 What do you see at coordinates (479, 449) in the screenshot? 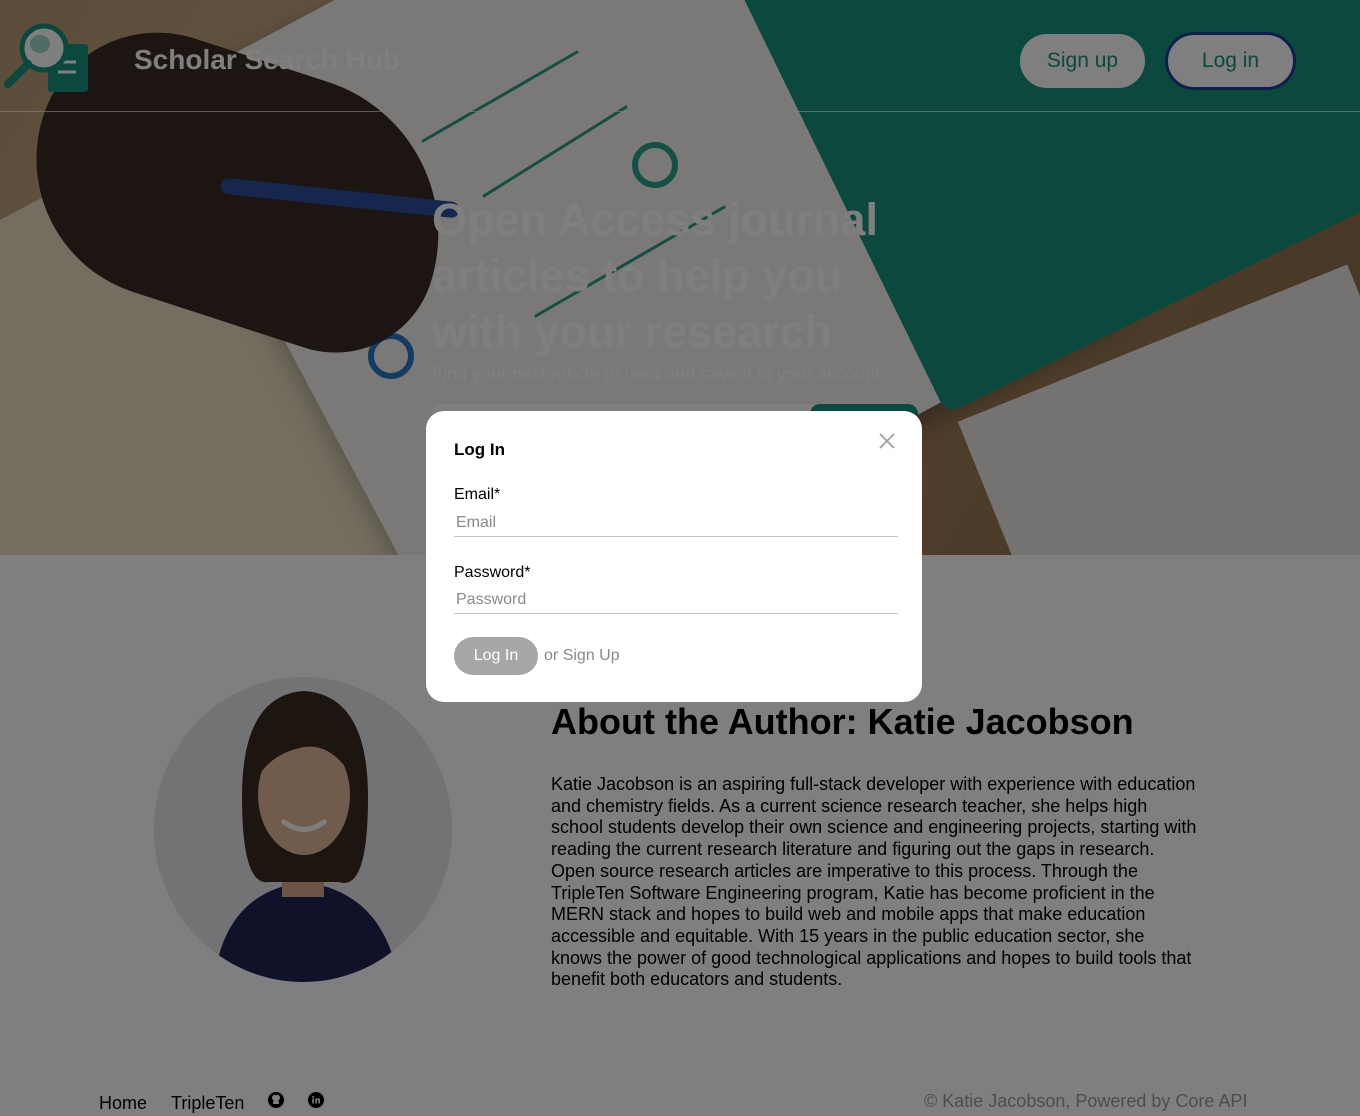
I see `modal-title: Log In` at bounding box center [479, 449].